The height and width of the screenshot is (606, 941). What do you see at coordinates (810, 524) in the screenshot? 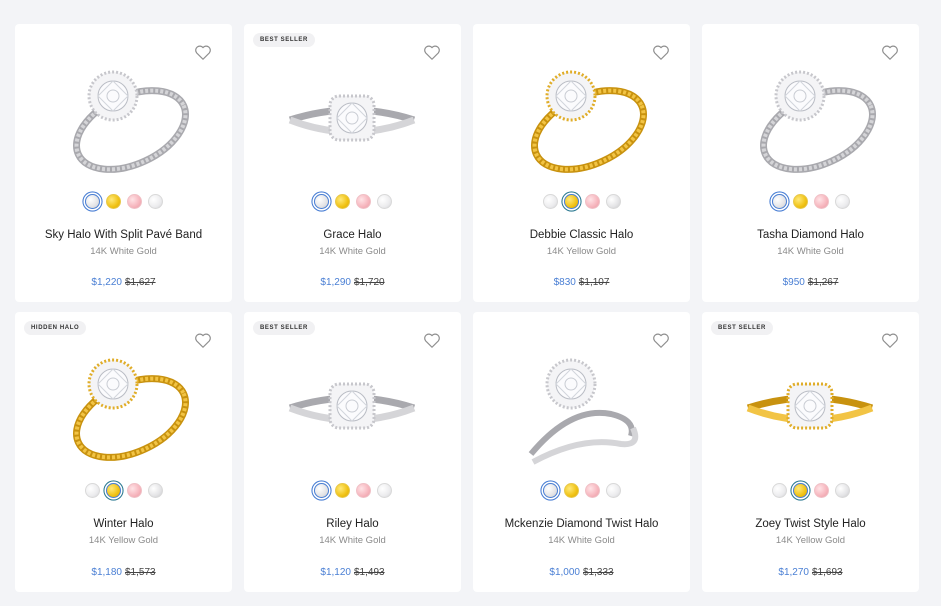
I see `product-name: Zoey Twist Style Halo` at bounding box center [810, 524].